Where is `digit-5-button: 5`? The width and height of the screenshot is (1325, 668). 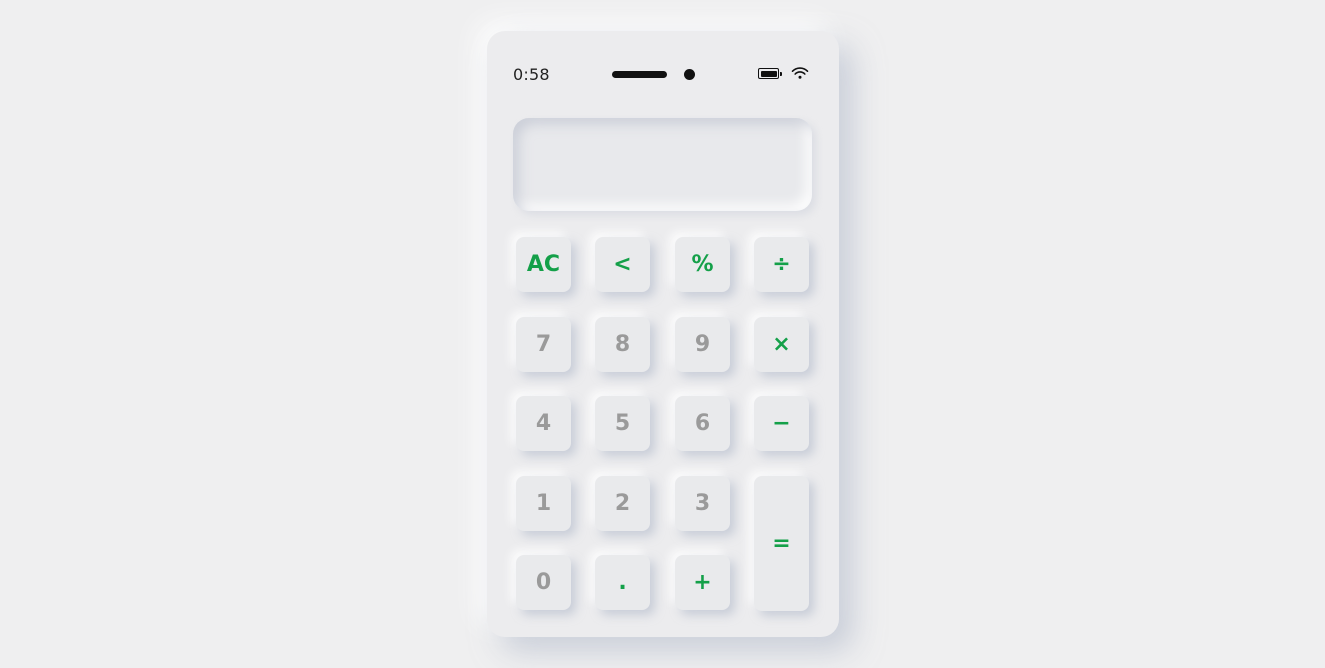
digit-5-button: 5 is located at coordinates (622, 423).